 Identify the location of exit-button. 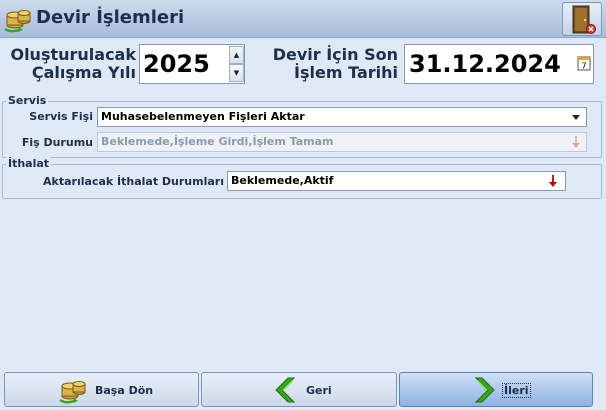
(582, 19).